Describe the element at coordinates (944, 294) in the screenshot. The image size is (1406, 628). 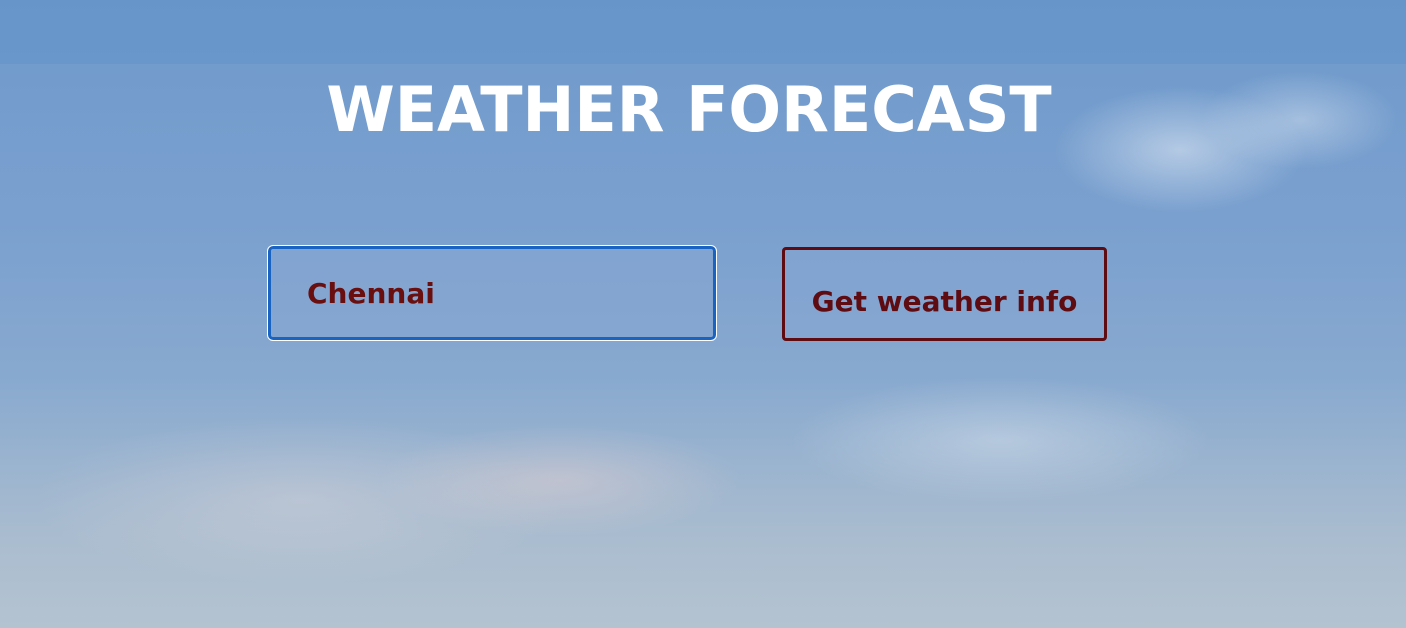
I see `get-weather-button: Get weather info` at that location.